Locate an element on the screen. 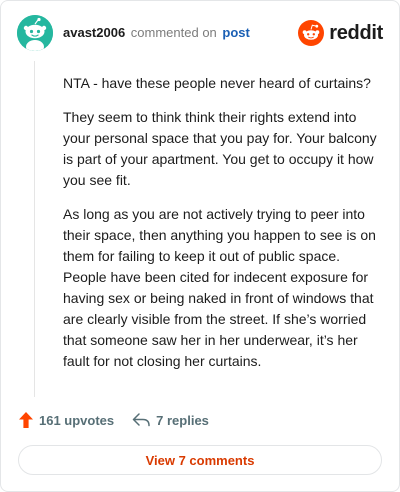 This screenshot has width=400, height=492. upvote-count: 161 upvotes is located at coordinates (77, 420).